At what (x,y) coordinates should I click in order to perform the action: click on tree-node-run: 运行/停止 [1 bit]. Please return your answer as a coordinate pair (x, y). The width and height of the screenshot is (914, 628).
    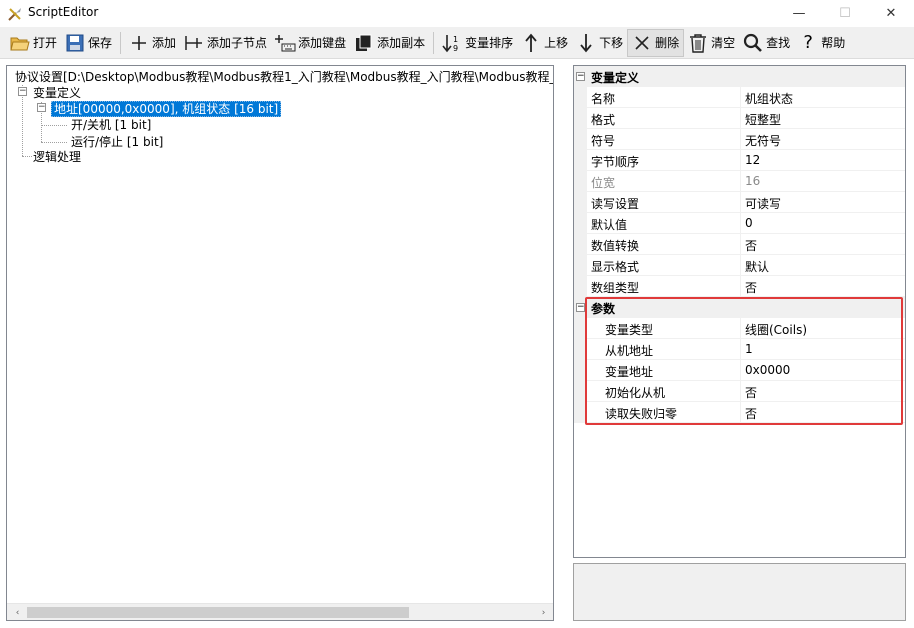
    Looking at the image, I should click on (117, 142).